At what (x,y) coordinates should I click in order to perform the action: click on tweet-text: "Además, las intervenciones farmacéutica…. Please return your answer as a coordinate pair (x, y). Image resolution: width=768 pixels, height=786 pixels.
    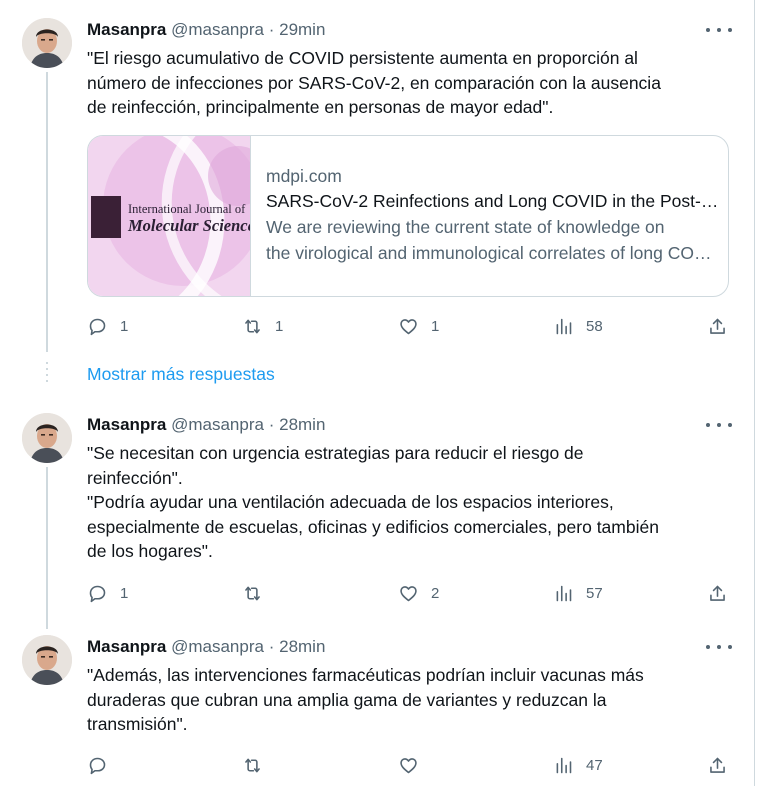
    Looking at the image, I should click on (365, 699).